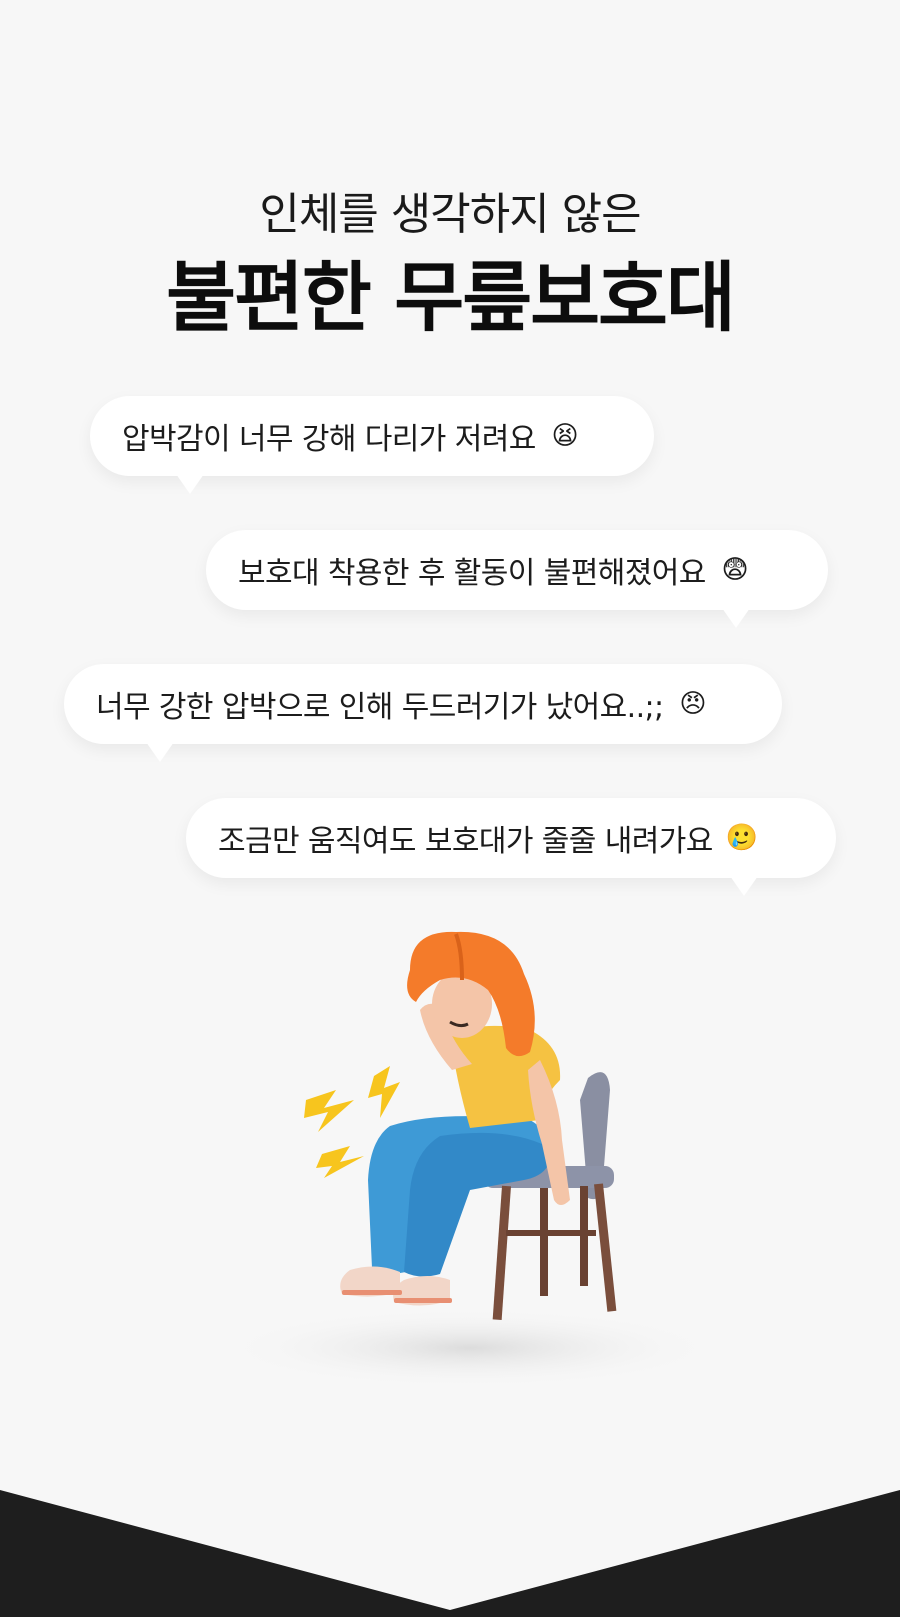 This screenshot has width=900, height=1617. What do you see at coordinates (450, 214) in the screenshot?
I see `page-subtitle: 인체를 생각하지 않은` at bounding box center [450, 214].